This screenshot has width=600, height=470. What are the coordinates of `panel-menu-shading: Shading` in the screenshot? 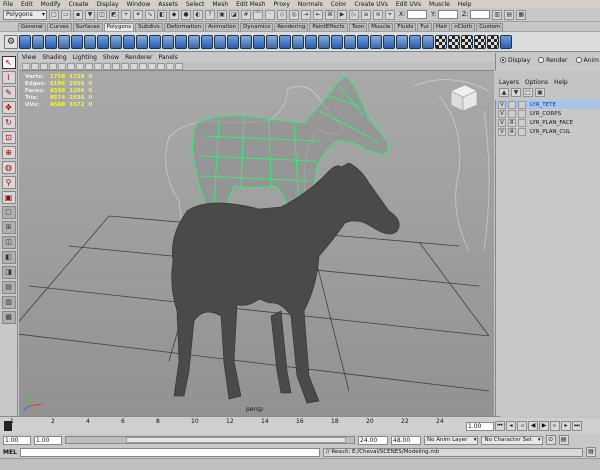 It's located at (54, 57).